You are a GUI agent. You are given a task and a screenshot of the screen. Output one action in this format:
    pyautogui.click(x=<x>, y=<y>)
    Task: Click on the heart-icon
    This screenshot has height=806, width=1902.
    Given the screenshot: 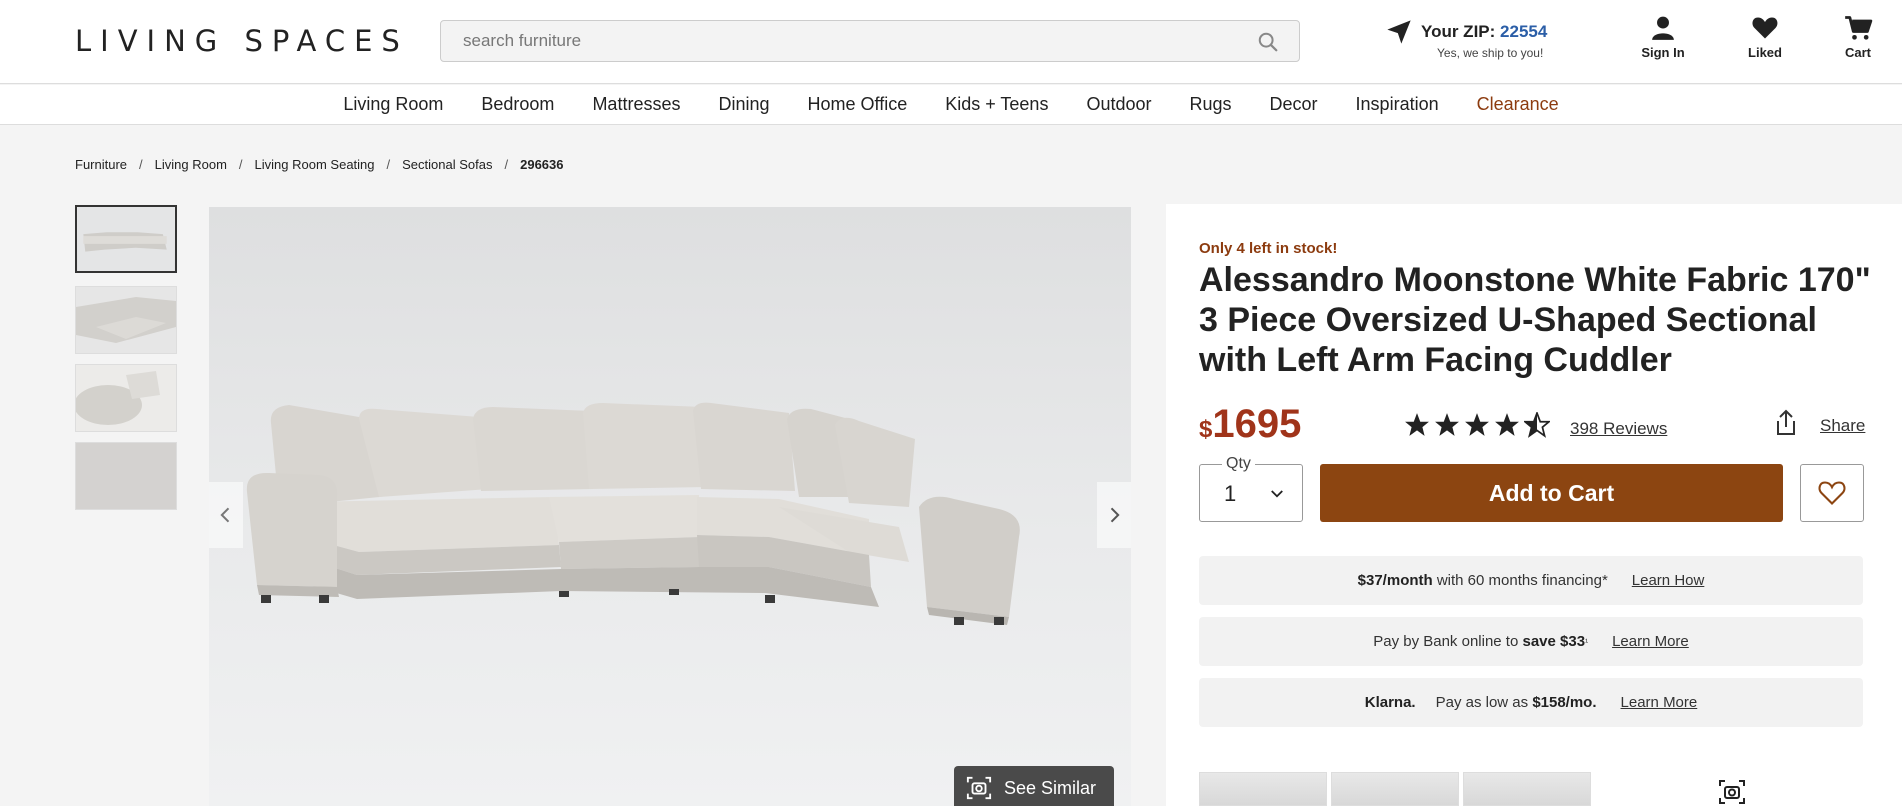 What is the action you would take?
    pyautogui.click(x=1765, y=28)
    